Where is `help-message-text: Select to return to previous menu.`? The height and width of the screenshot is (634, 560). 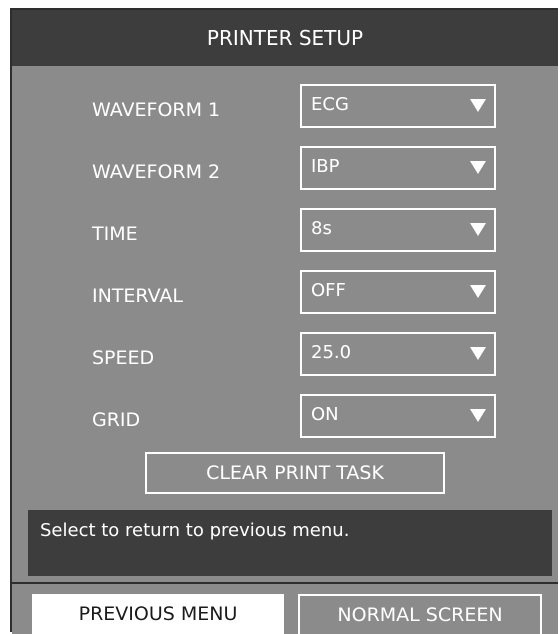
help-message-text: Select to return to previous menu. is located at coordinates (195, 530).